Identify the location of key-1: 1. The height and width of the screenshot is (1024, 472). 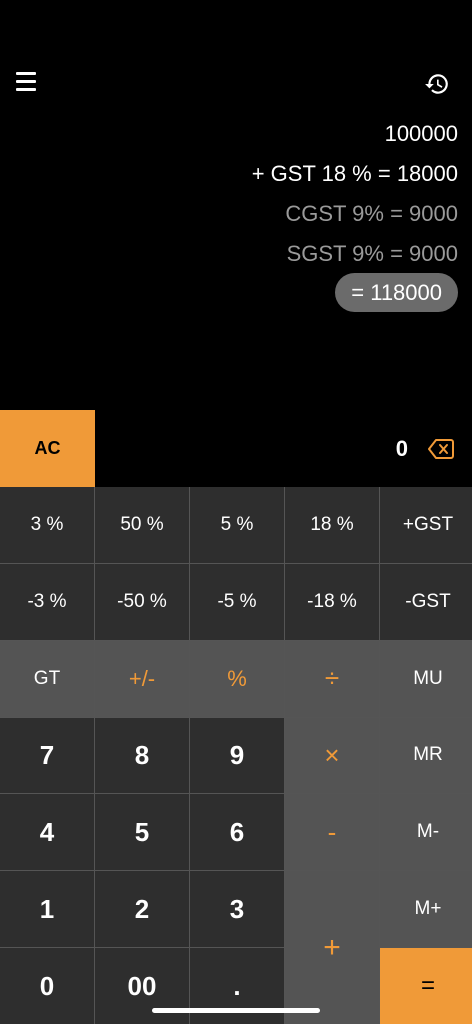
(47, 909).